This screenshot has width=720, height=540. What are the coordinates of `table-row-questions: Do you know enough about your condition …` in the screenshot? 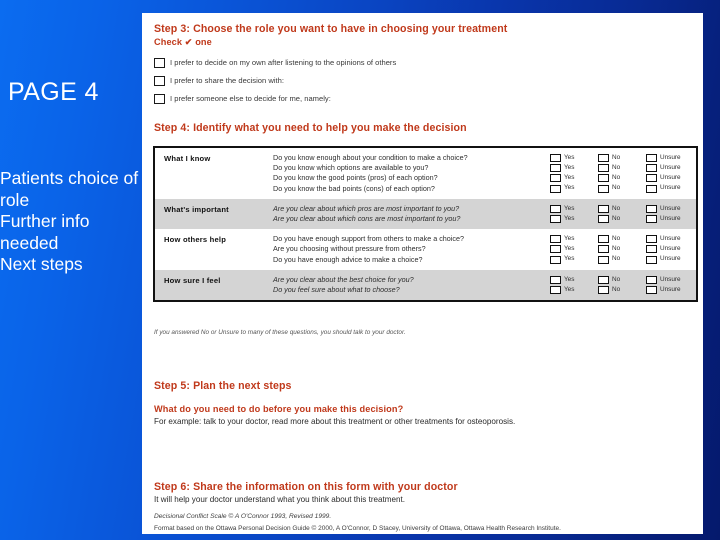 It's located at (411, 173).